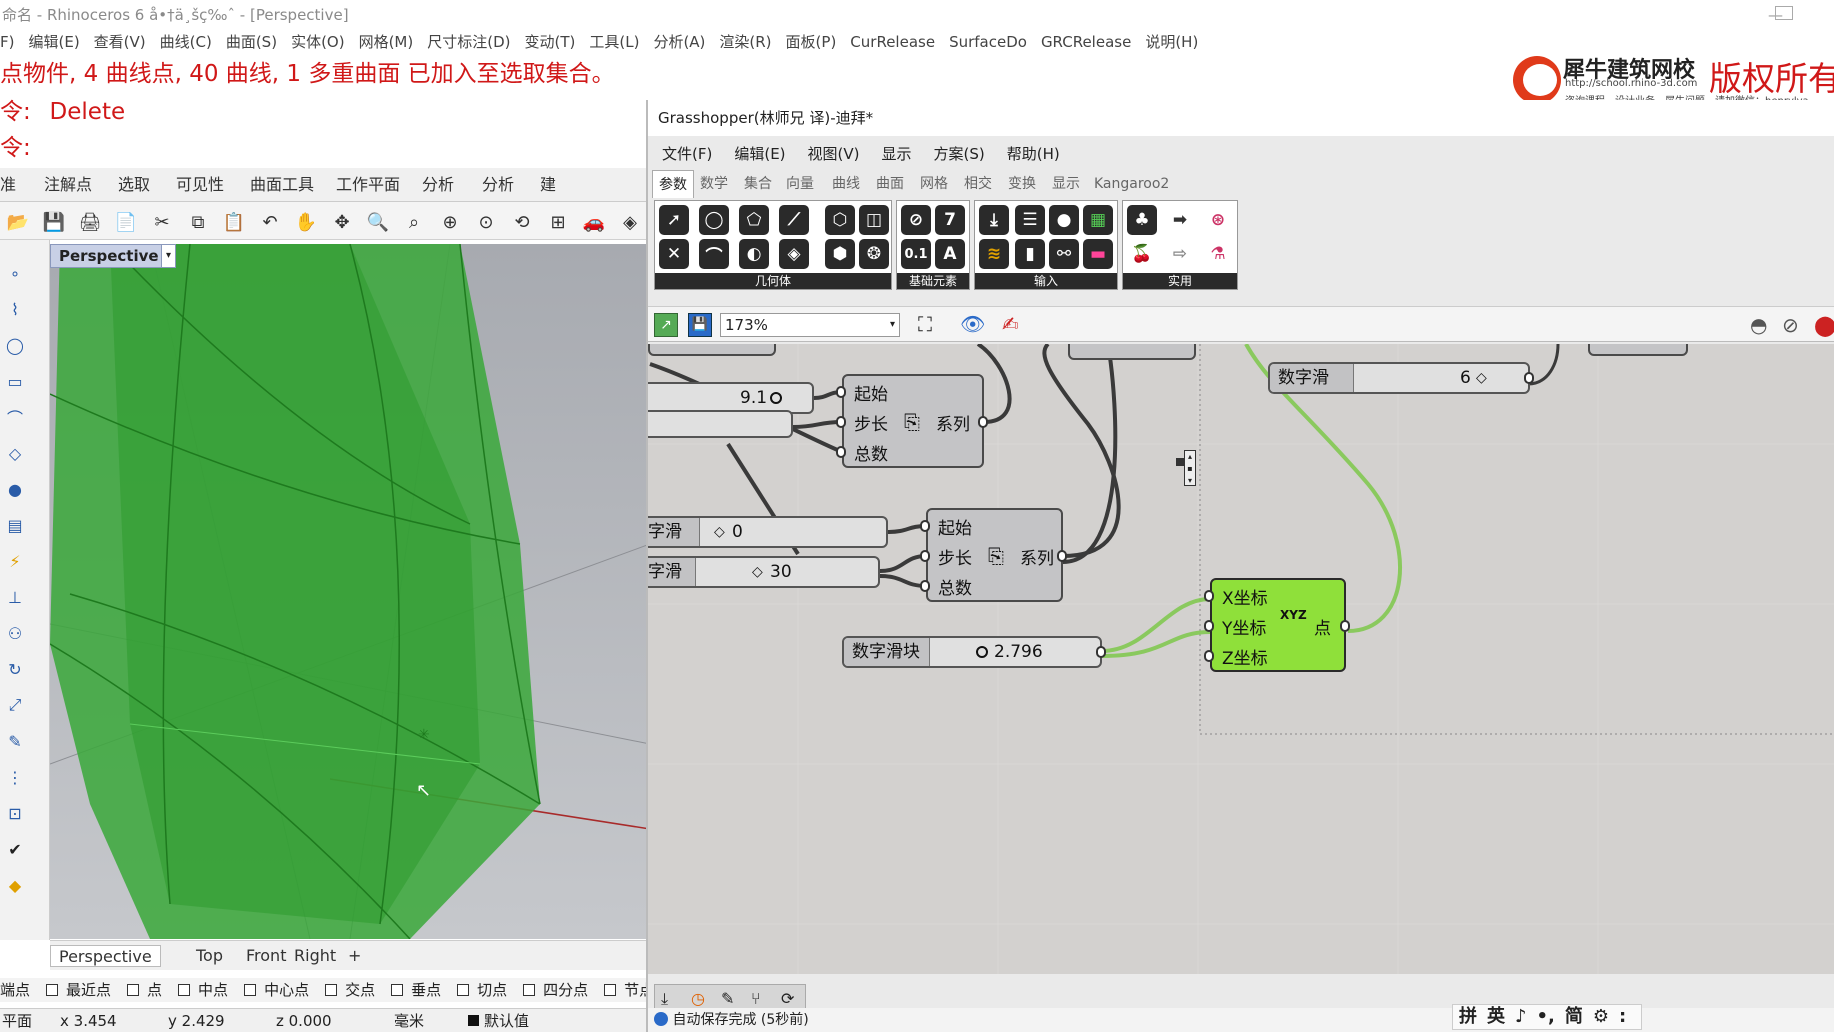  Describe the element at coordinates (794, 220) in the screenshot. I see `line-param-icon: ⟋` at that location.